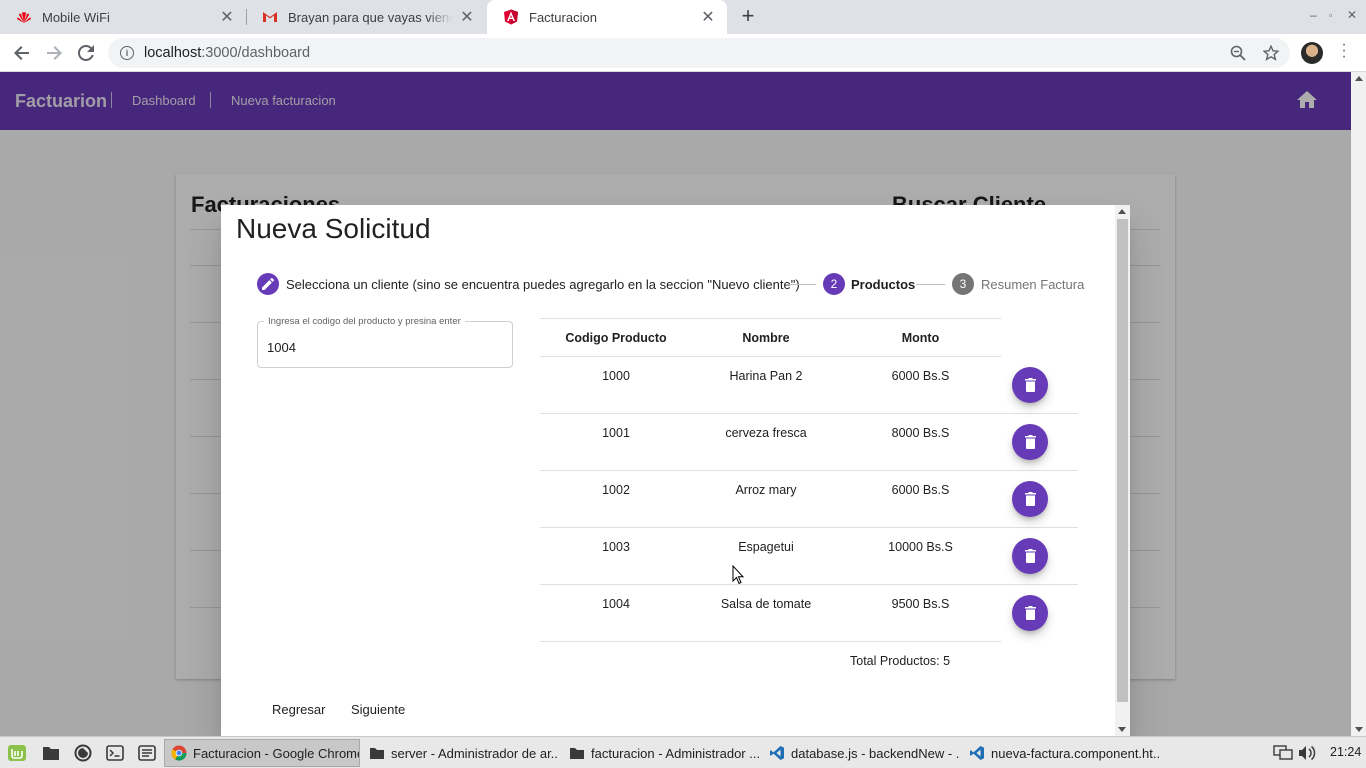 The width and height of the screenshot is (1366, 768). Describe the element at coordinates (920, 338) in the screenshot. I see `header-monto: Monto` at that location.